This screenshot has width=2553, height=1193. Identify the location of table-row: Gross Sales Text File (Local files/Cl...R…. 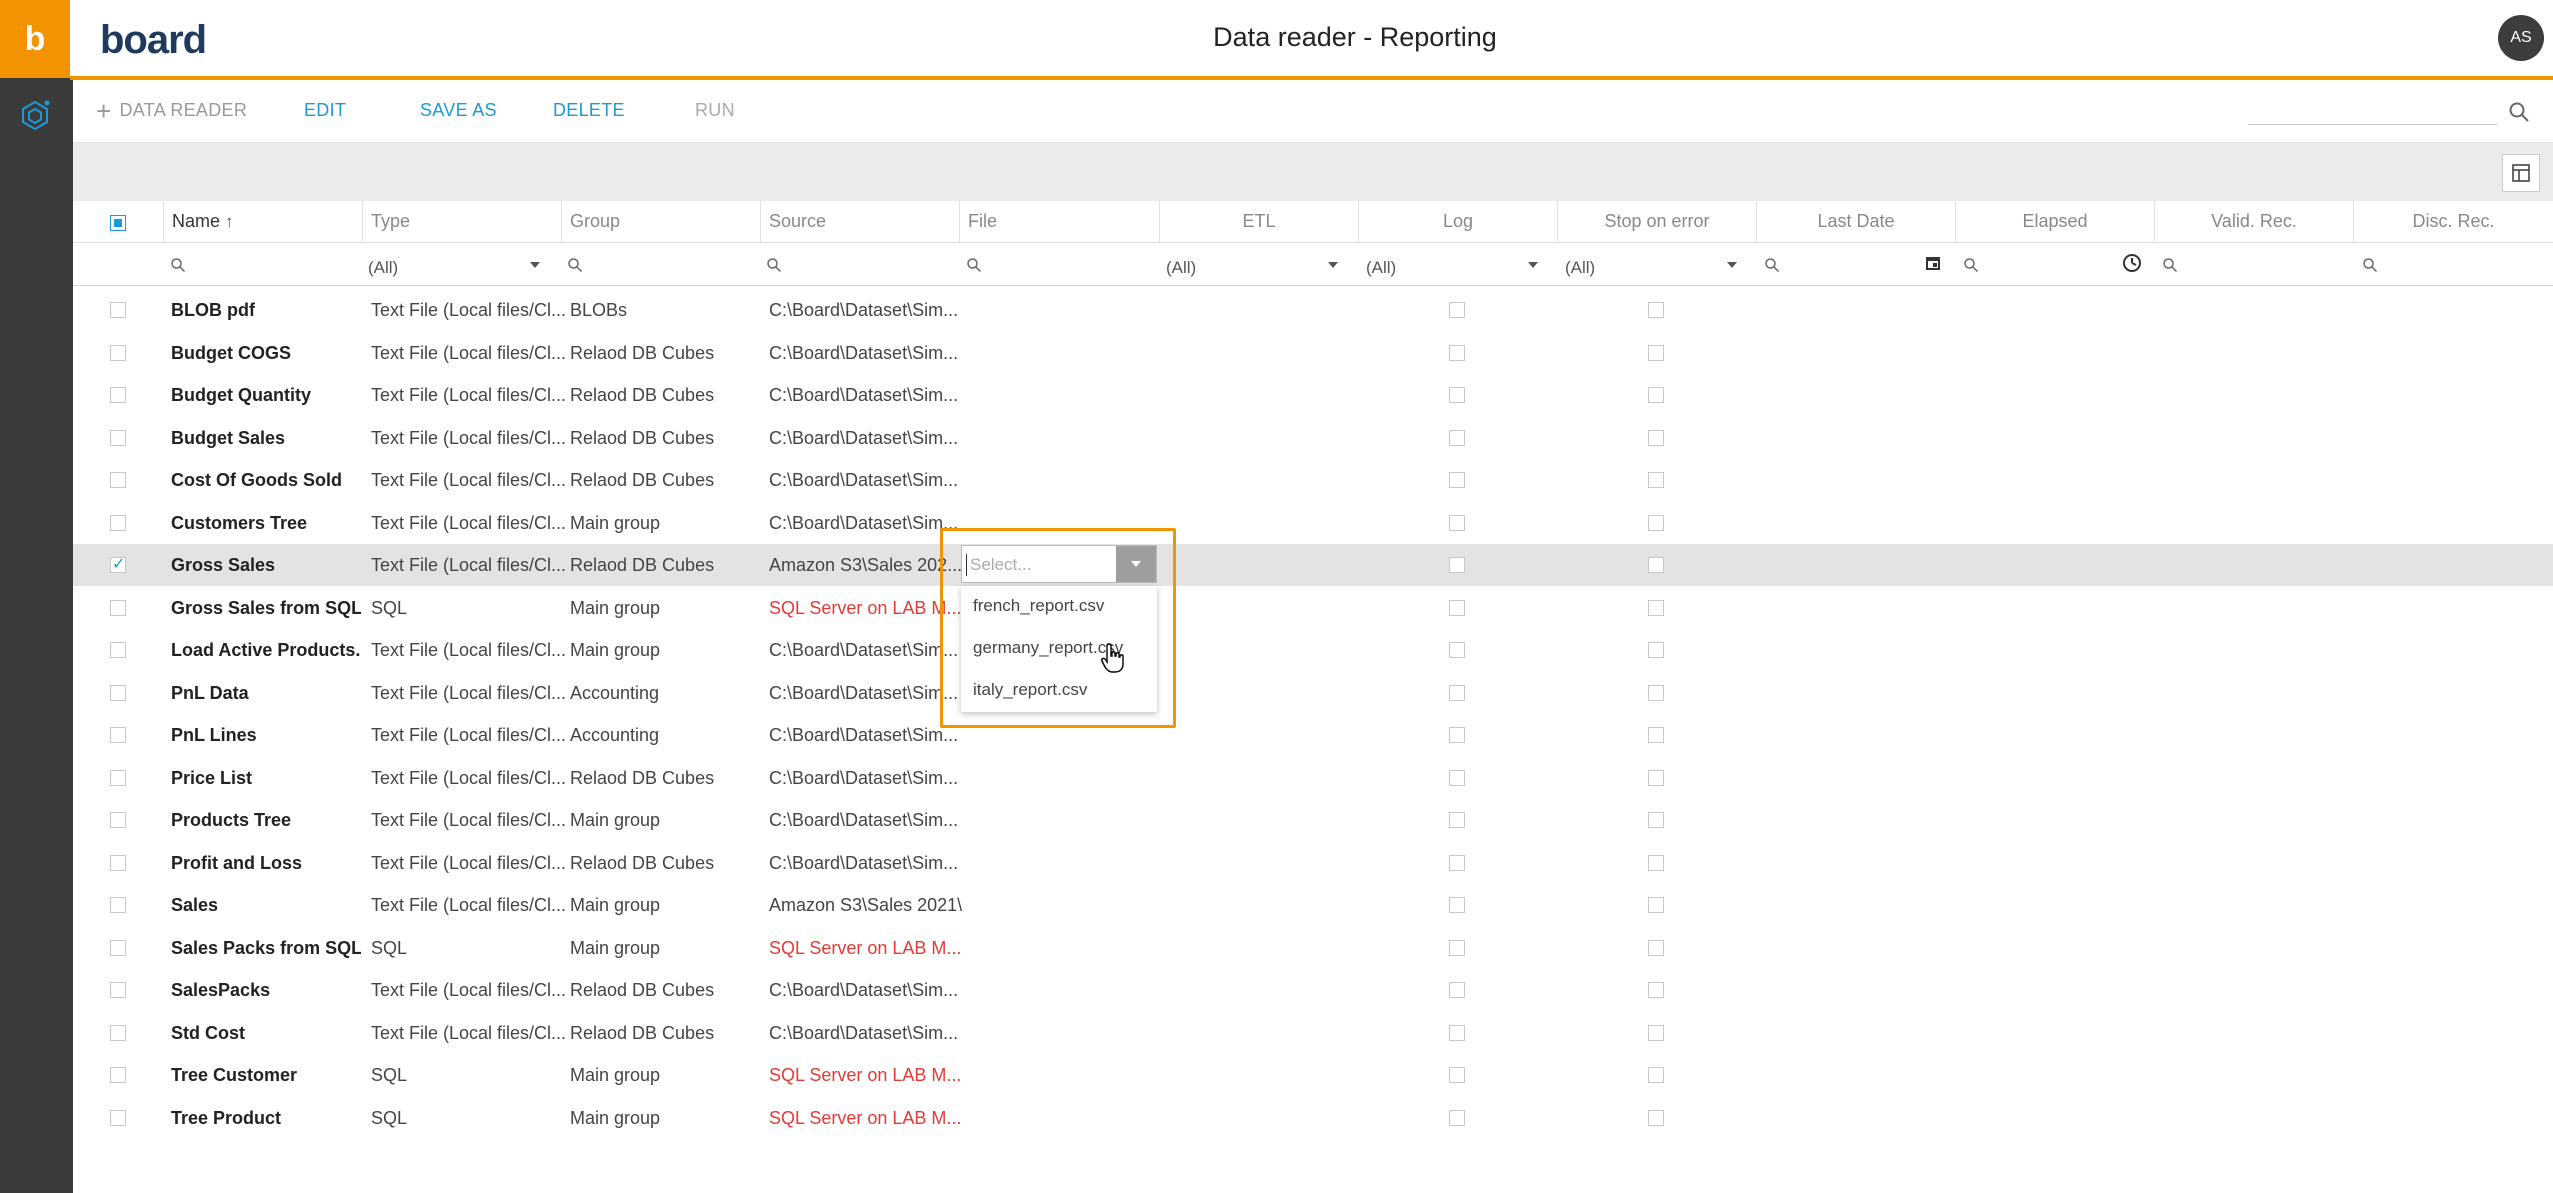
(1313, 565).